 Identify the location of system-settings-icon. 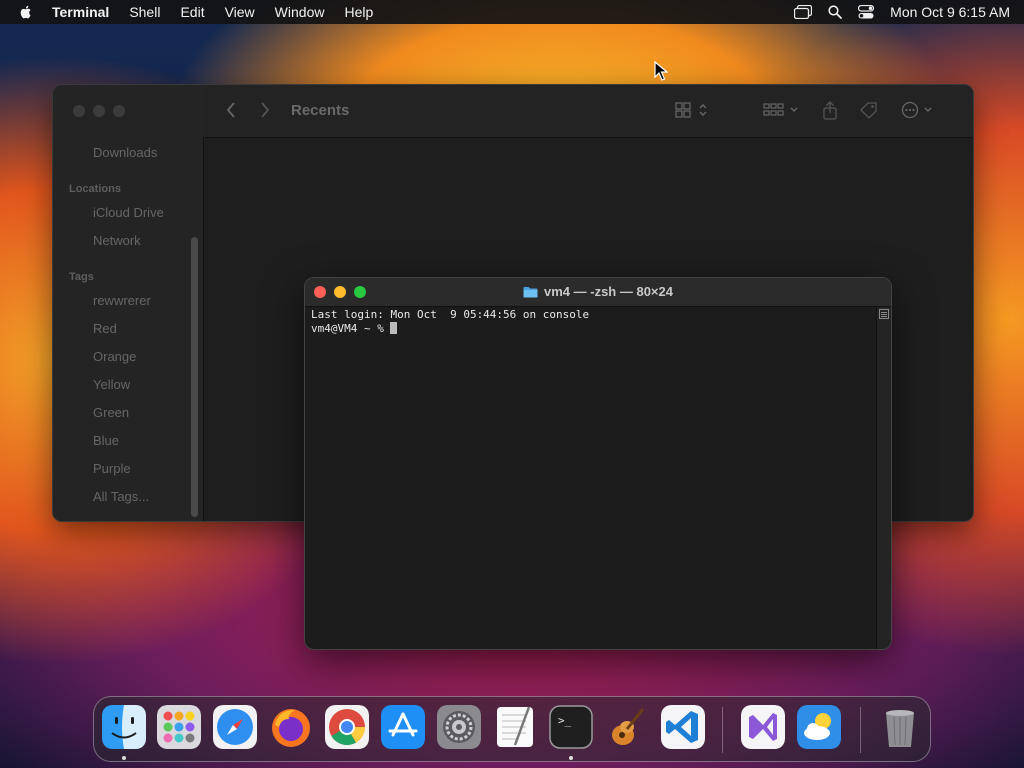
(459, 727).